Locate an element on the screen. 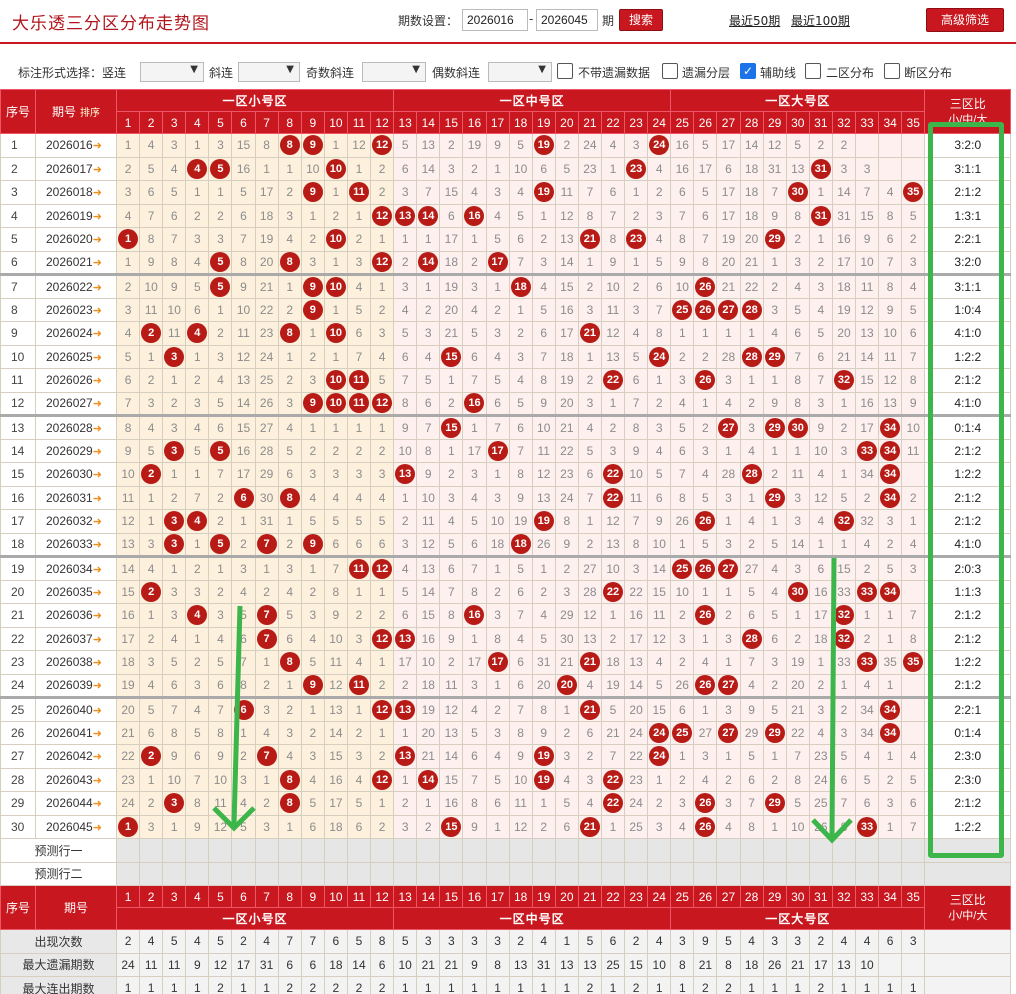 This screenshot has width=1016, height=994. number-cell: 13 is located at coordinates (405, 474).